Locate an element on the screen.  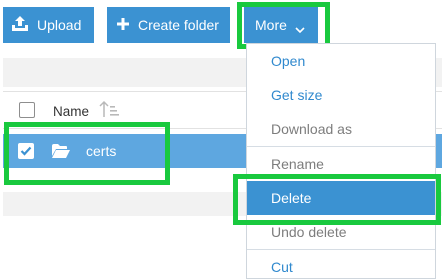
select-all-checkbox is located at coordinates (27, 110).